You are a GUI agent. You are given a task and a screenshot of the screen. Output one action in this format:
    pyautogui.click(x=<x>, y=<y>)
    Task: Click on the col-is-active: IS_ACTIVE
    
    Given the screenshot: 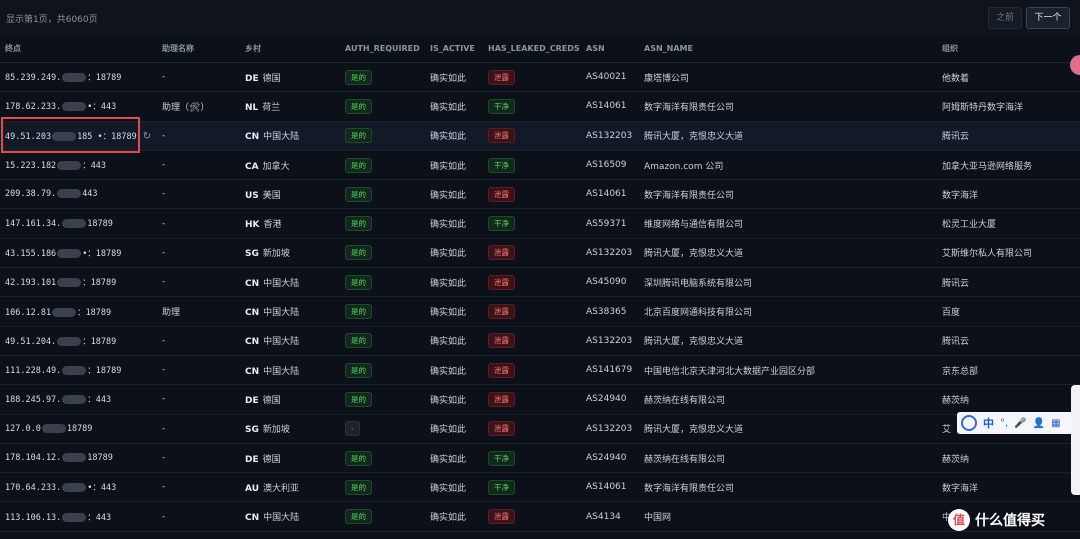 What is the action you would take?
    pyautogui.click(x=454, y=48)
    